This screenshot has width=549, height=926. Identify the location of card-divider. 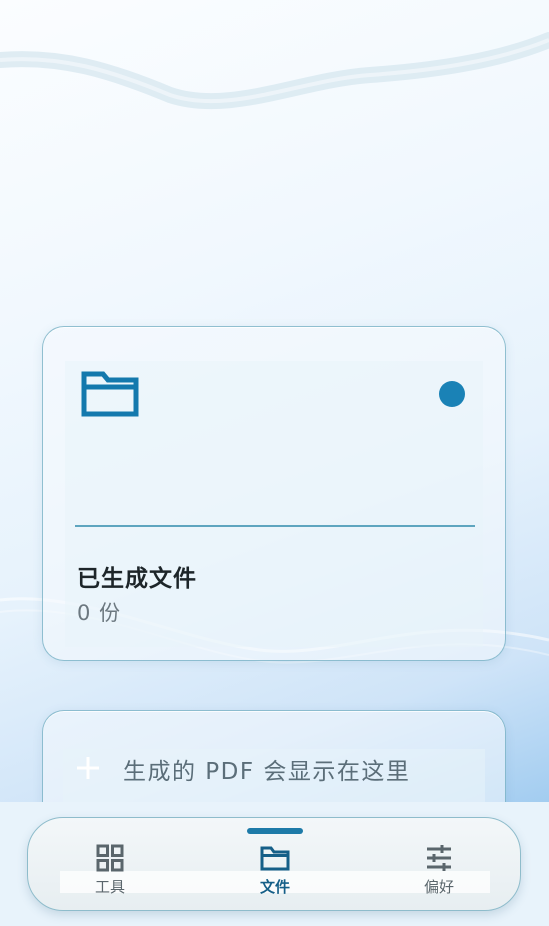
(275, 526).